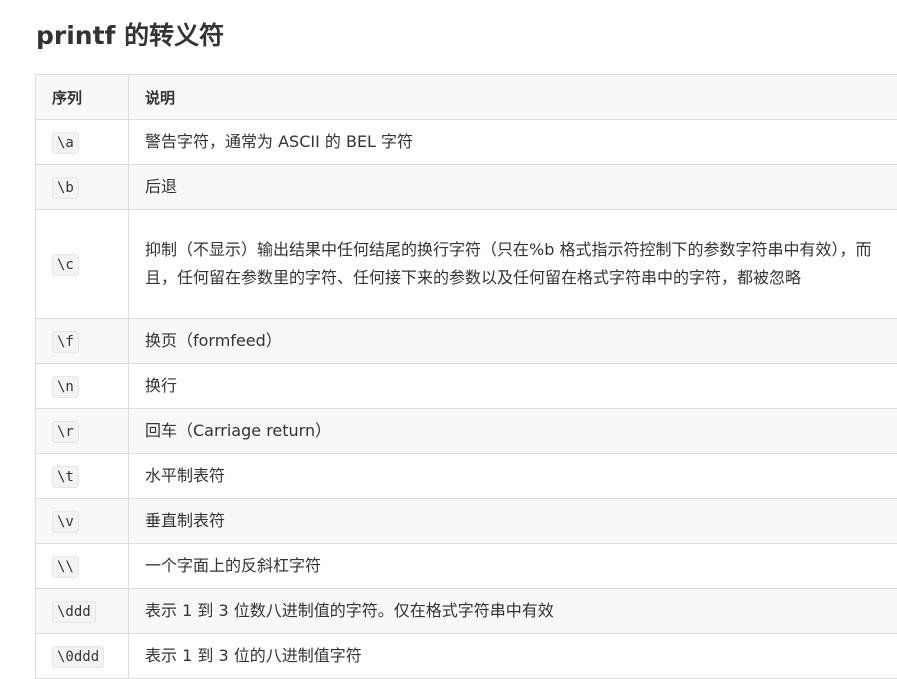 The width and height of the screenshot is (897, 679). I want to click on table-header-row: 序列 说明, so click(466, 97).